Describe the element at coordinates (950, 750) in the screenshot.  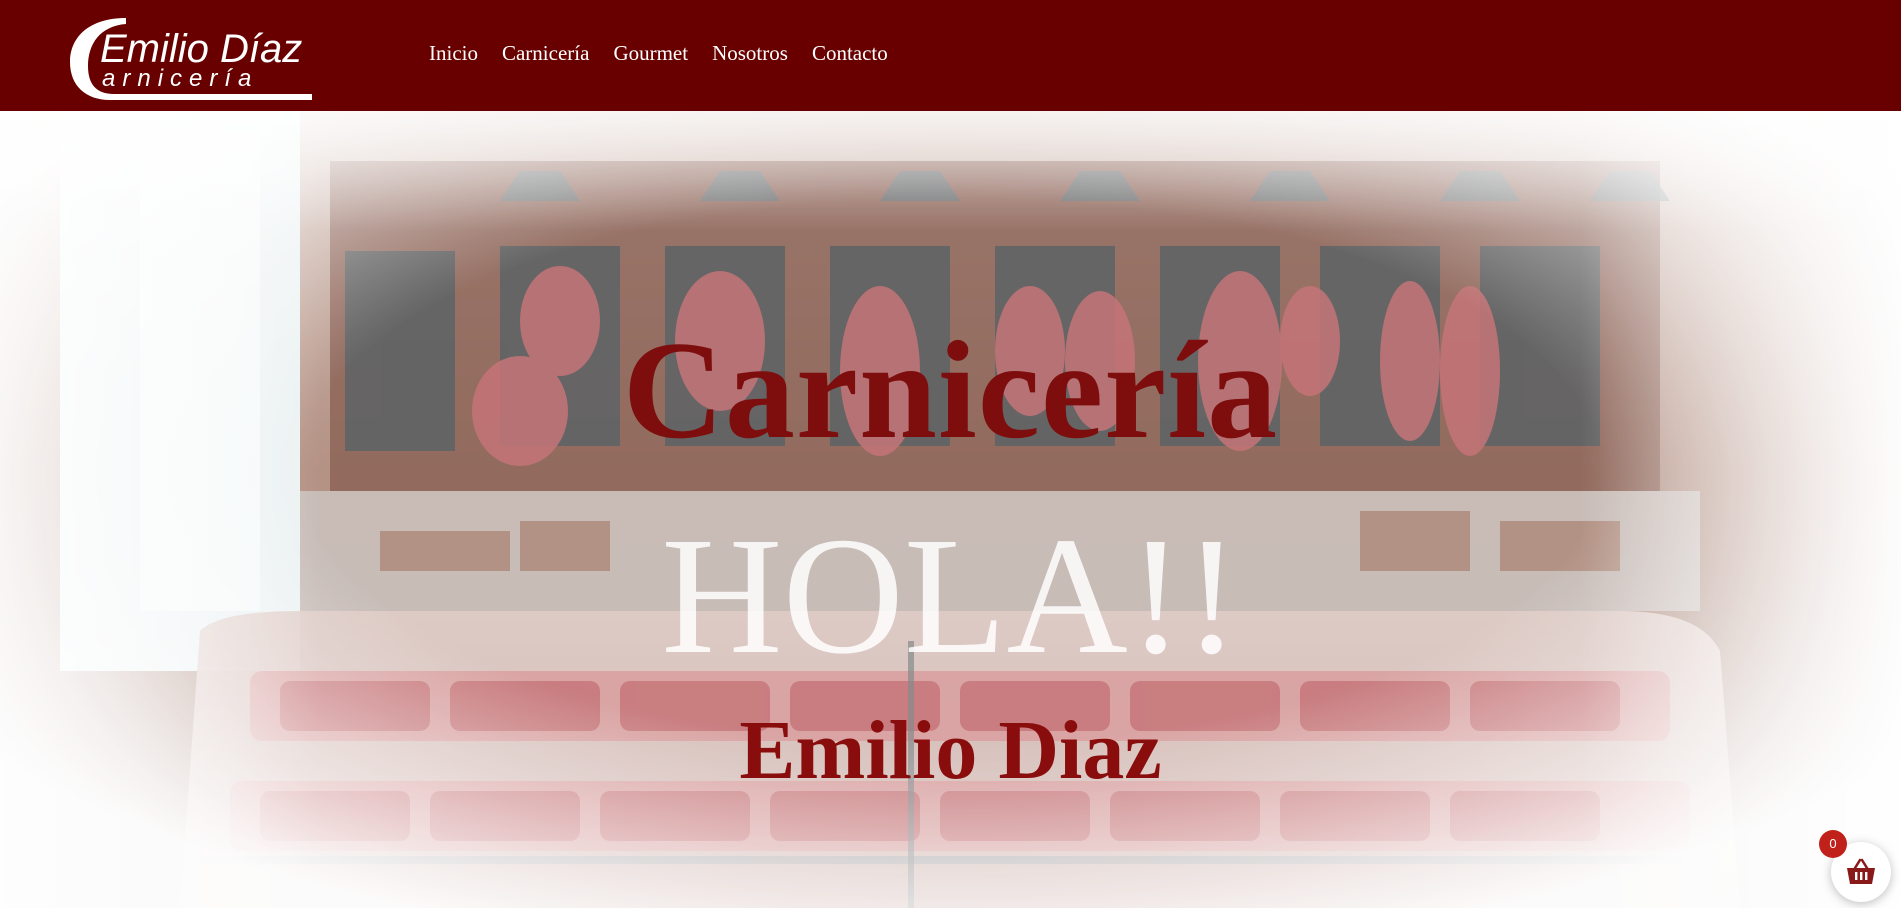
I see `hero-subtitle: Emilio Diaz` at that location.